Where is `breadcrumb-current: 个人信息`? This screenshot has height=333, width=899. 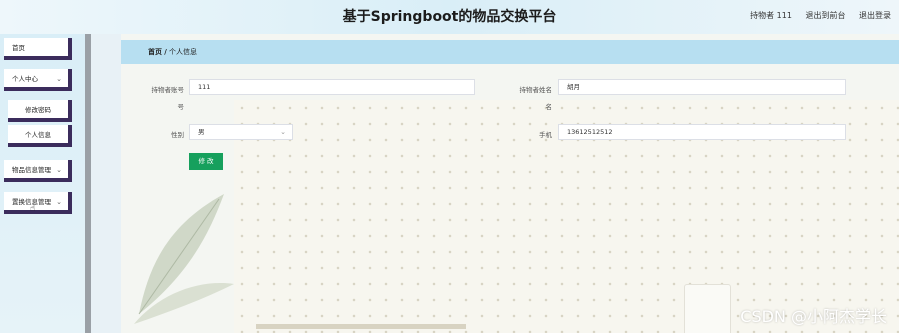
breadcrumb-current: 个人信息 is located at coordinates (183, 52).